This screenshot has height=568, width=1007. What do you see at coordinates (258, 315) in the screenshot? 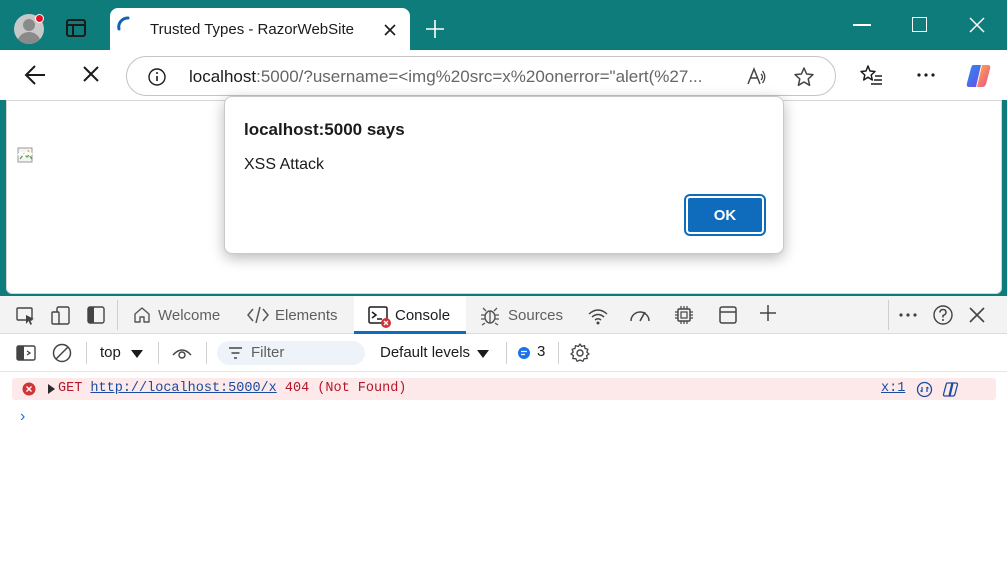
I see `code-icon` at bounding box center [258, 315].